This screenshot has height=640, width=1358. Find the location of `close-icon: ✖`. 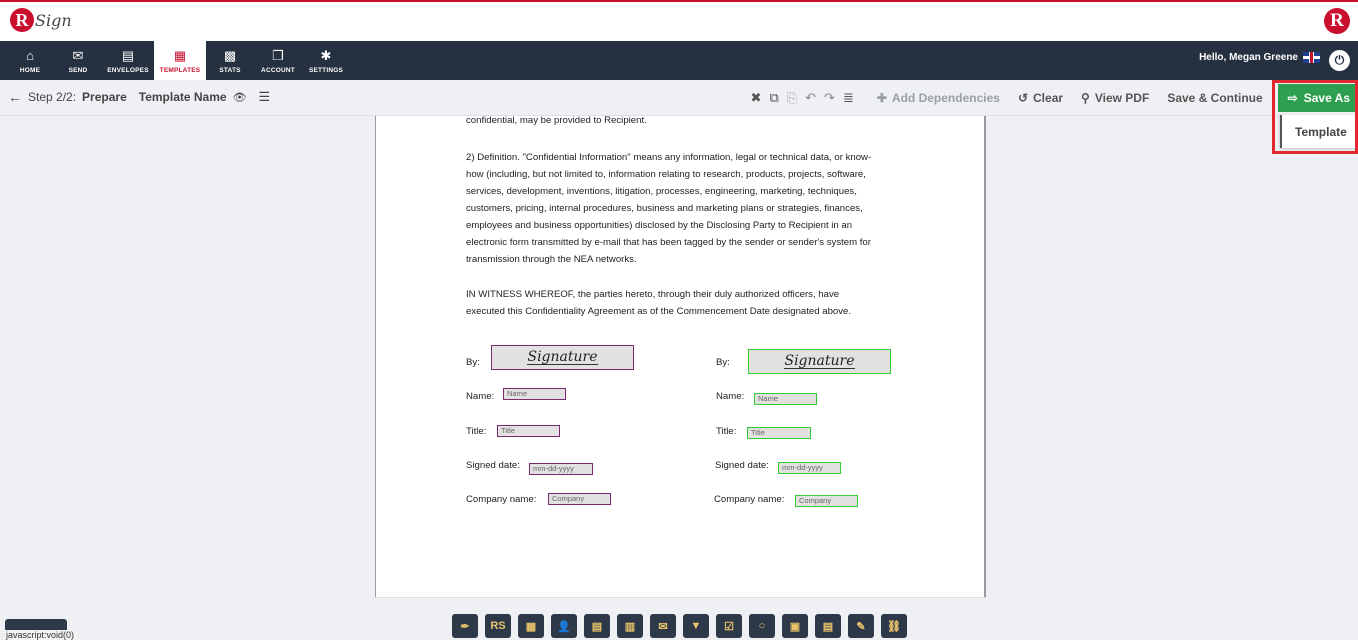

close-icon: ✖ is located at coordinates (756, 98).